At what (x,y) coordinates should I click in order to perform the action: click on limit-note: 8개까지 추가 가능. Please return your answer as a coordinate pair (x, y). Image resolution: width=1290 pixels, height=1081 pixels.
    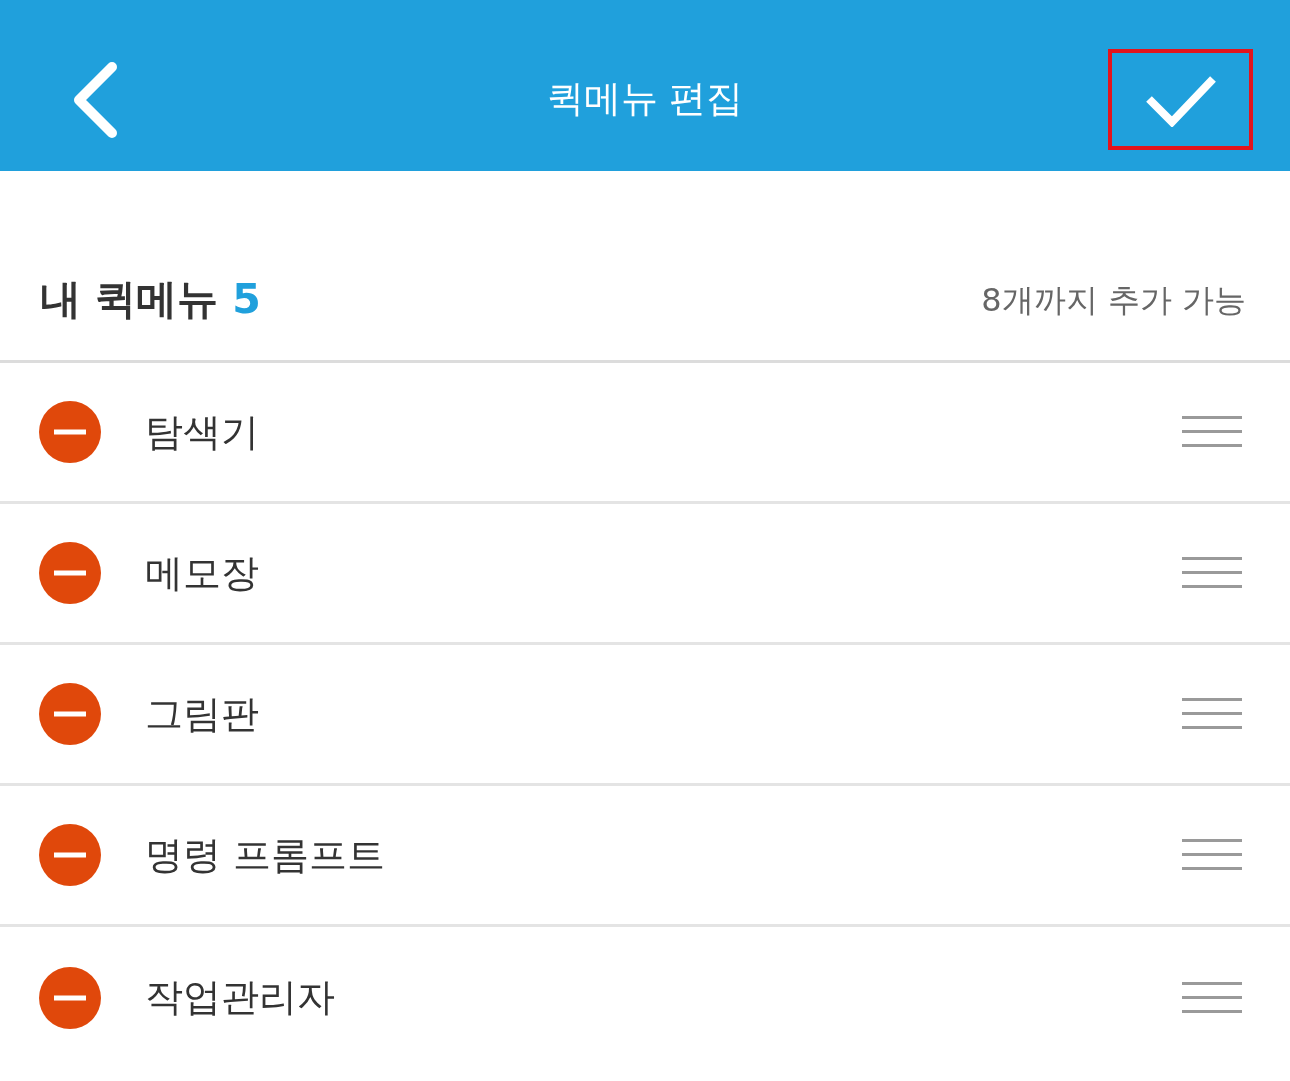
    Looking at the image, I should click on (1113, 300).